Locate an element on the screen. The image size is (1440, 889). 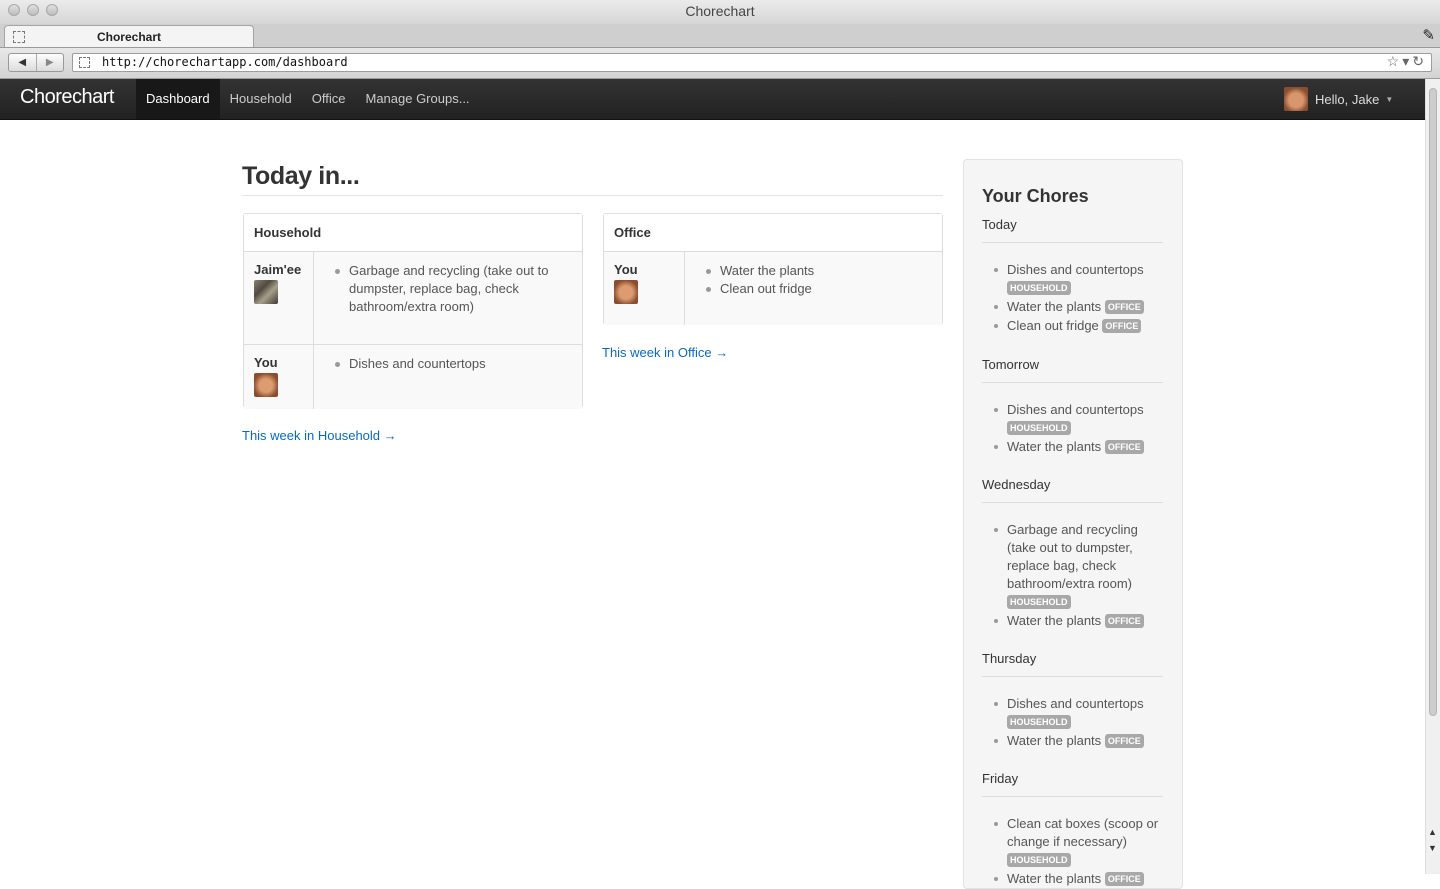
group-header: Office is located at coordinates (773, 233).